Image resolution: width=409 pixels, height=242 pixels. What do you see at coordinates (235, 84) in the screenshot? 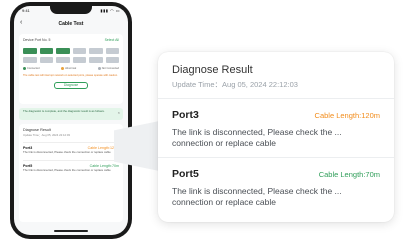
I see `result-update-time: Update Time：Aug 05, 2024 22:12:03` at bounding box center [235, 84].